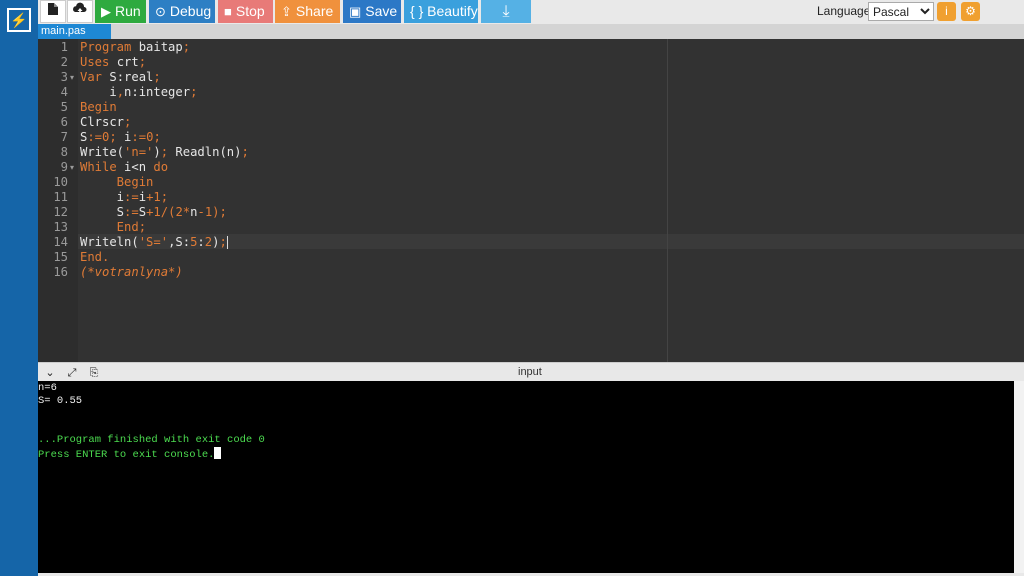 This screenshot has height=576, width=1024. I want to click on stop-button: ■ Stop, so click(245, 11).